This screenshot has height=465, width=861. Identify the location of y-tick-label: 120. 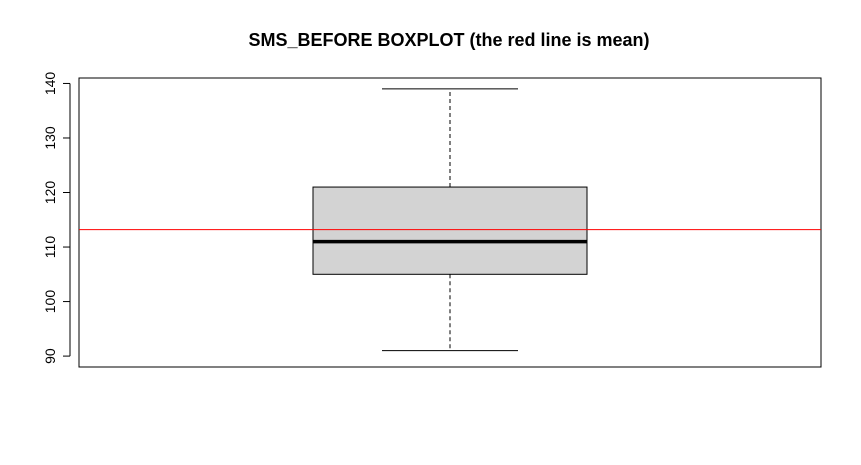
(50, 193).